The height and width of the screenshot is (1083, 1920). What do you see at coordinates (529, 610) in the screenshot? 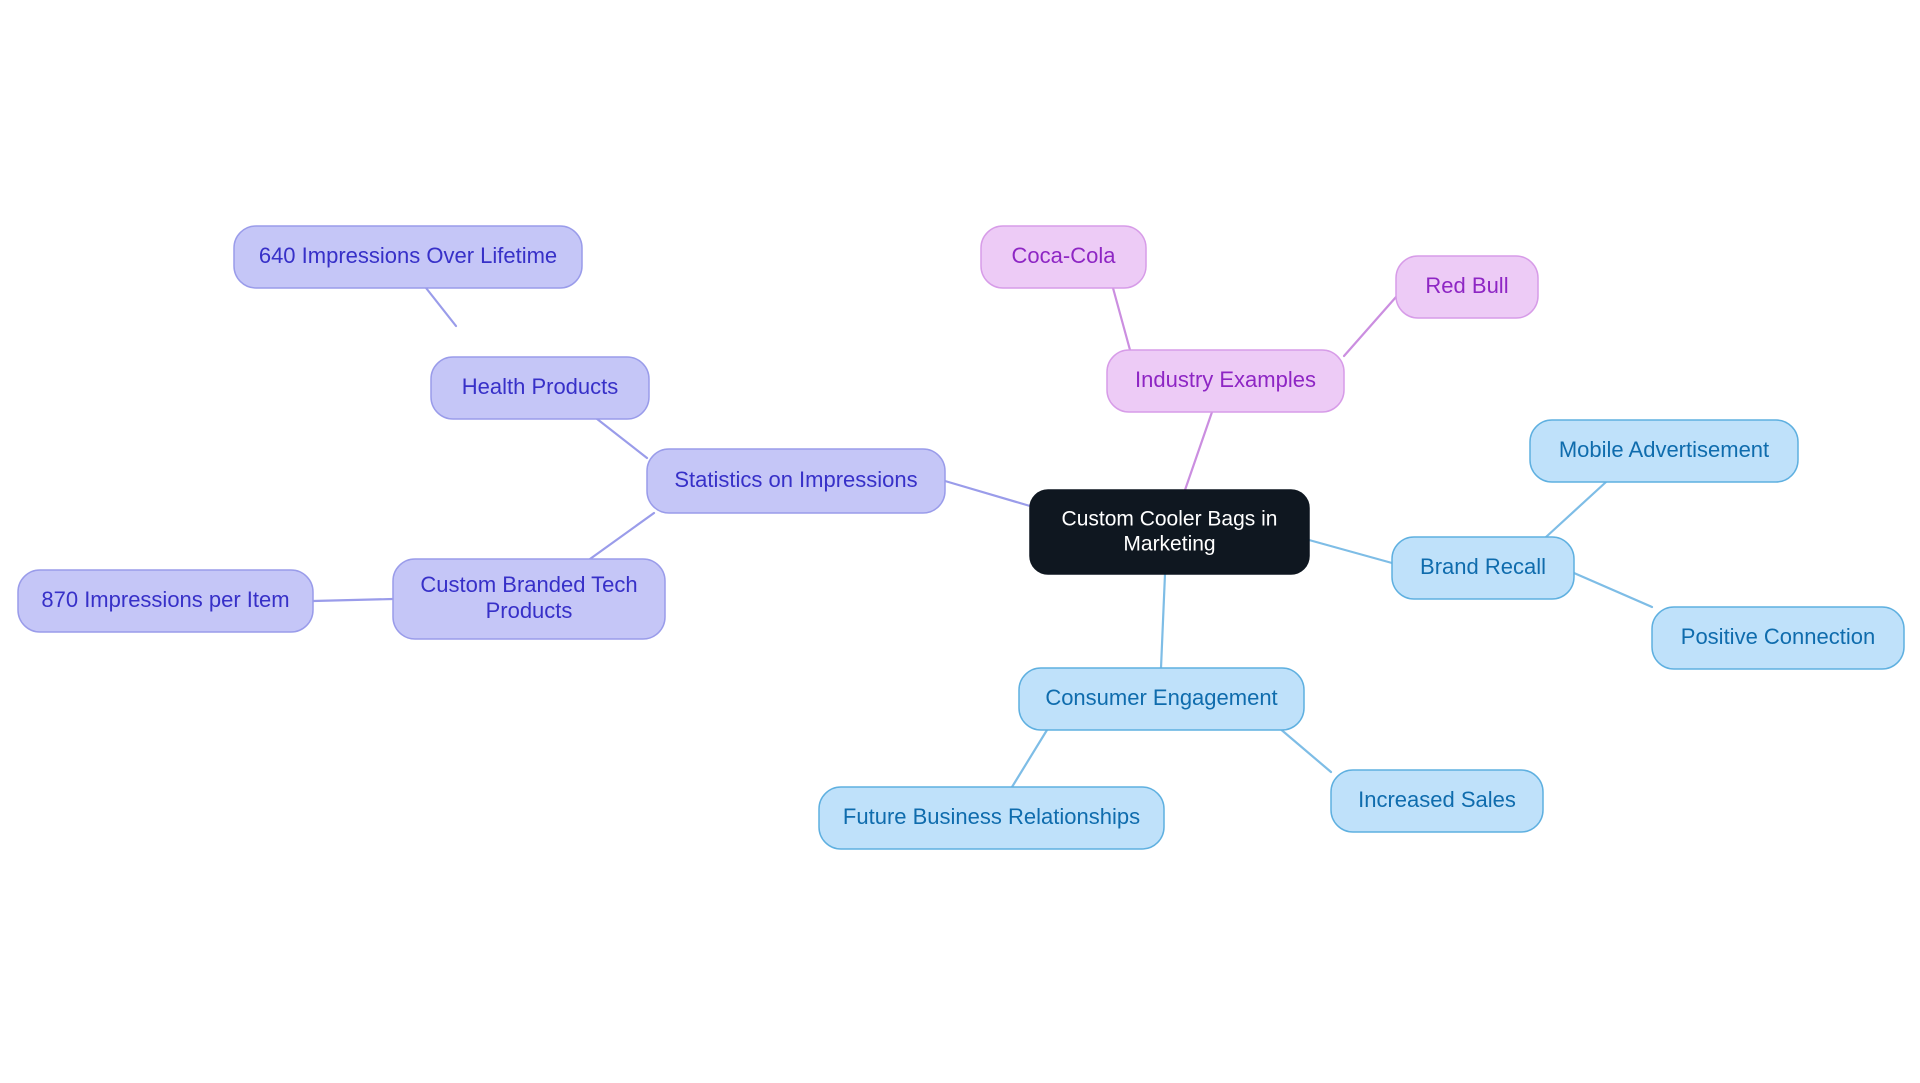
I see `node-label-line: Products` at bounding box center [529, 610].